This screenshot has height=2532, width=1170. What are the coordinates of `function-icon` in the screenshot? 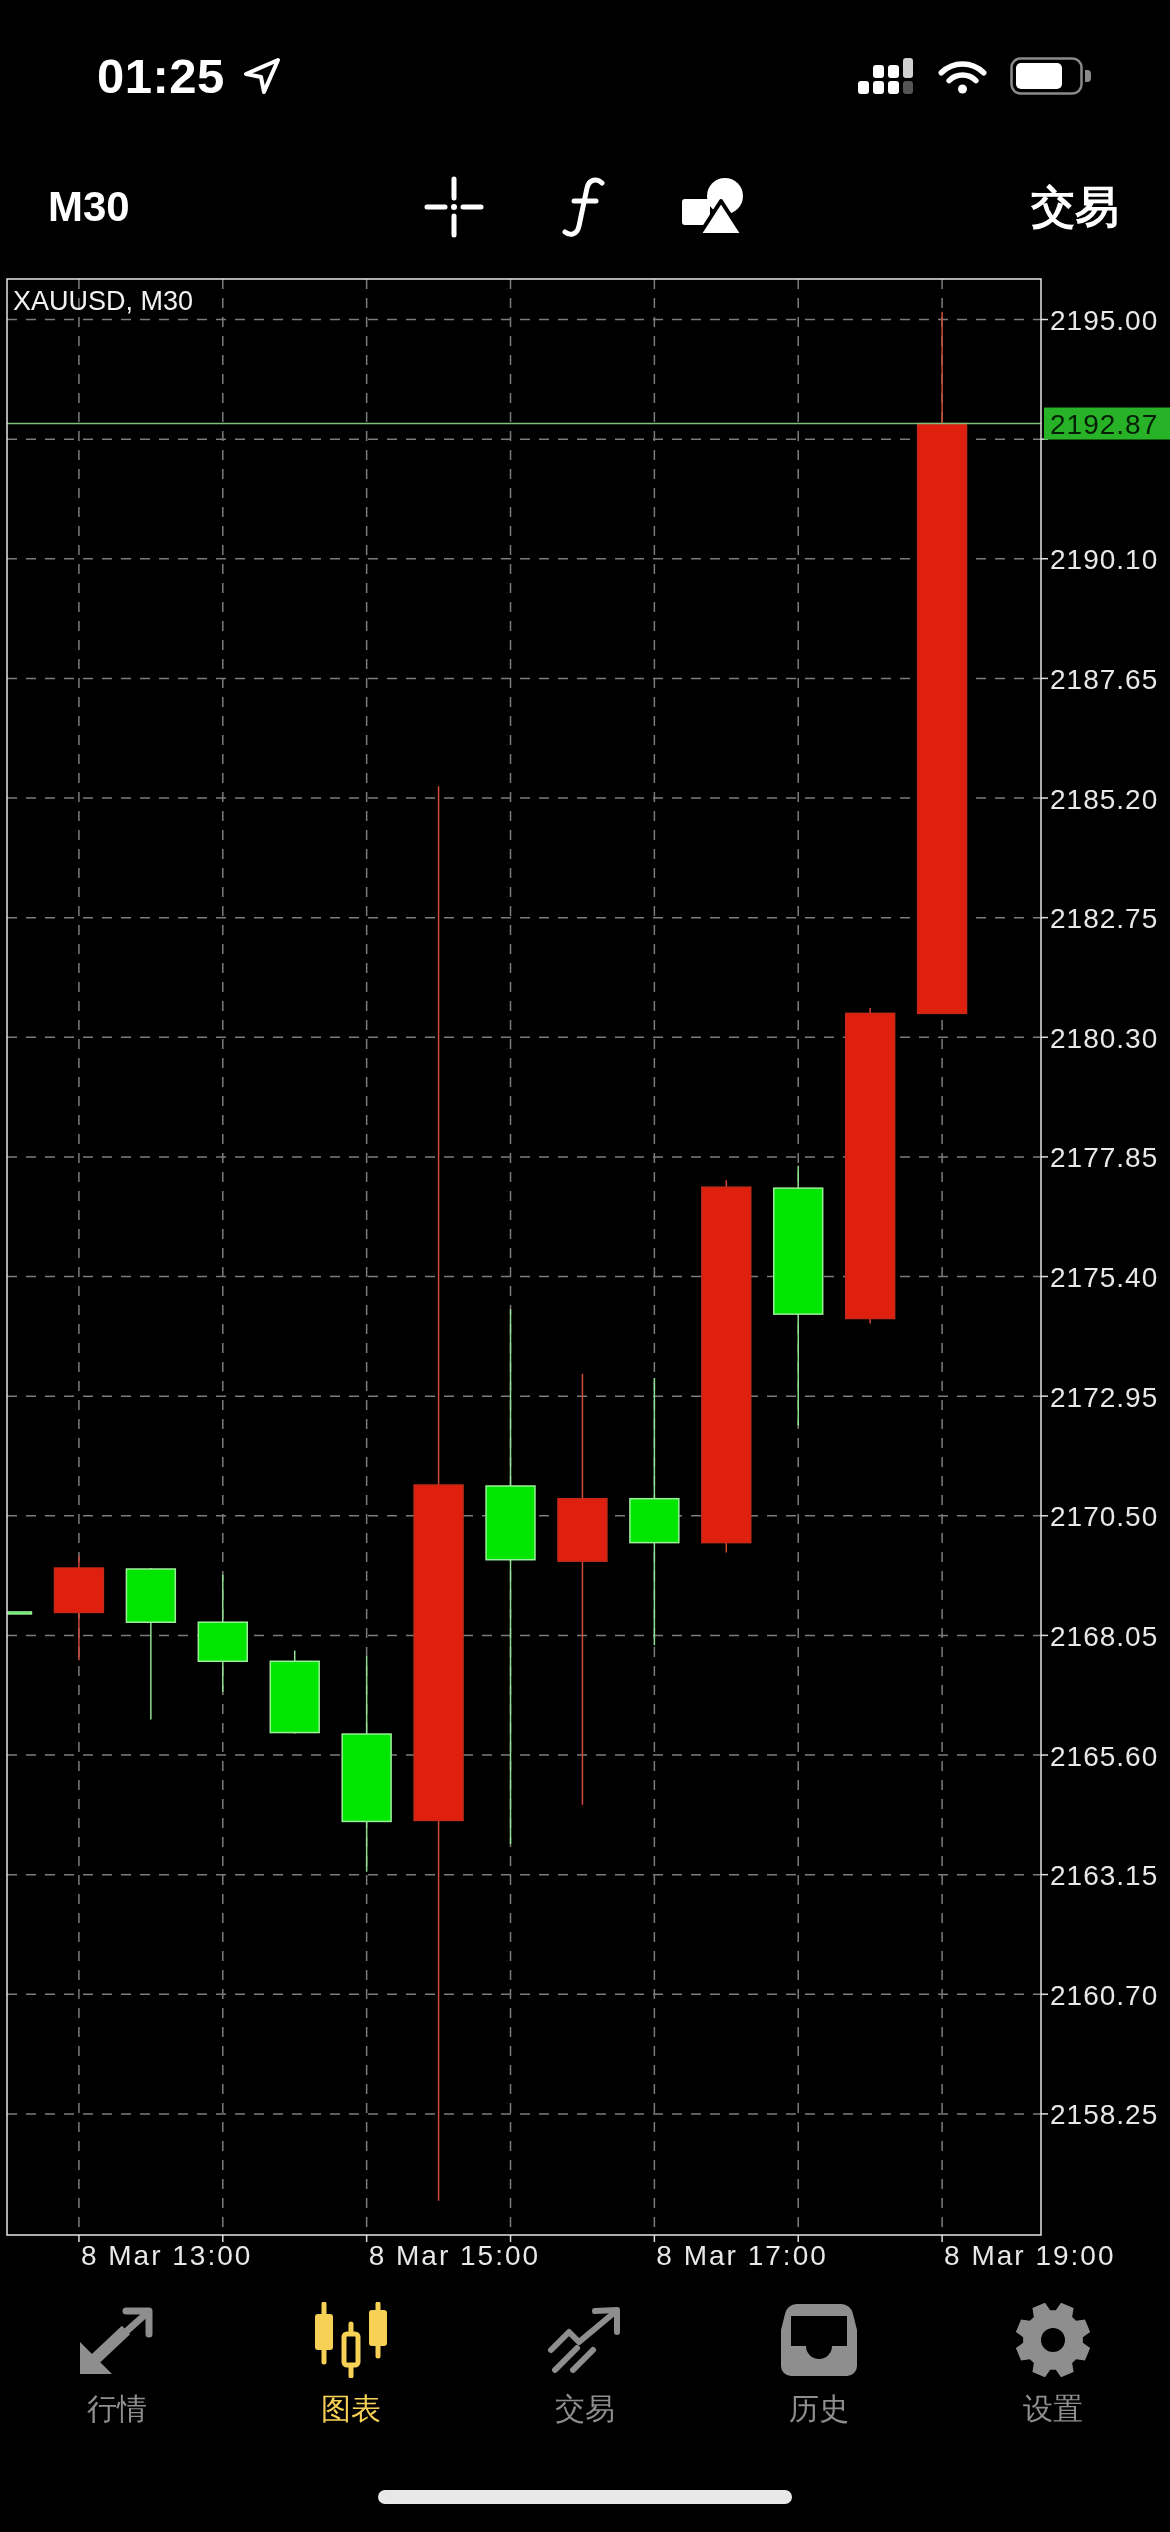 It's located at (583, 207).